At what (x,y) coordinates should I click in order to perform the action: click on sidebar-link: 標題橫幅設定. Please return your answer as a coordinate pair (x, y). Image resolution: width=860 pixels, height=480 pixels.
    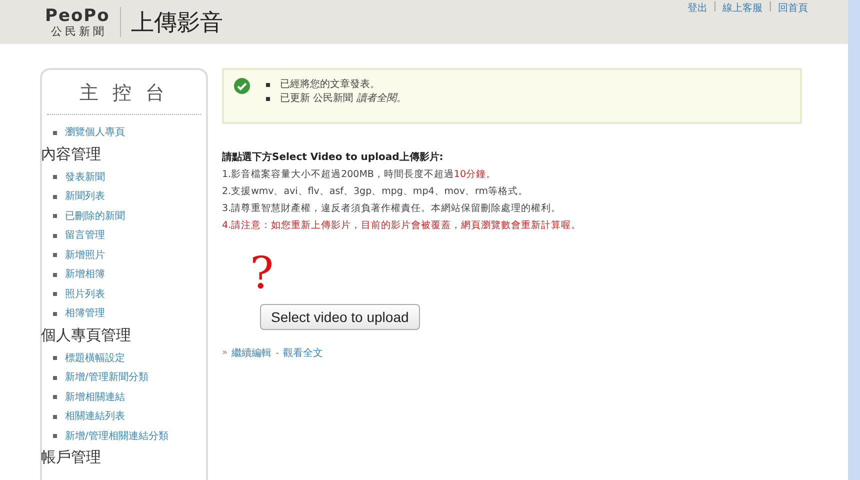
    Looking at the image, I should click on (95, 358).